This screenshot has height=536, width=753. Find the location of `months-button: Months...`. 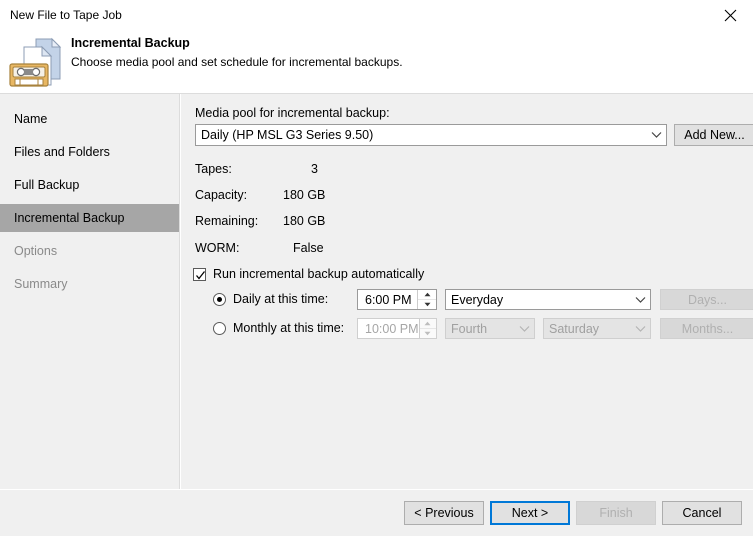

months-button: Months... is located at coordinates (706, 328).